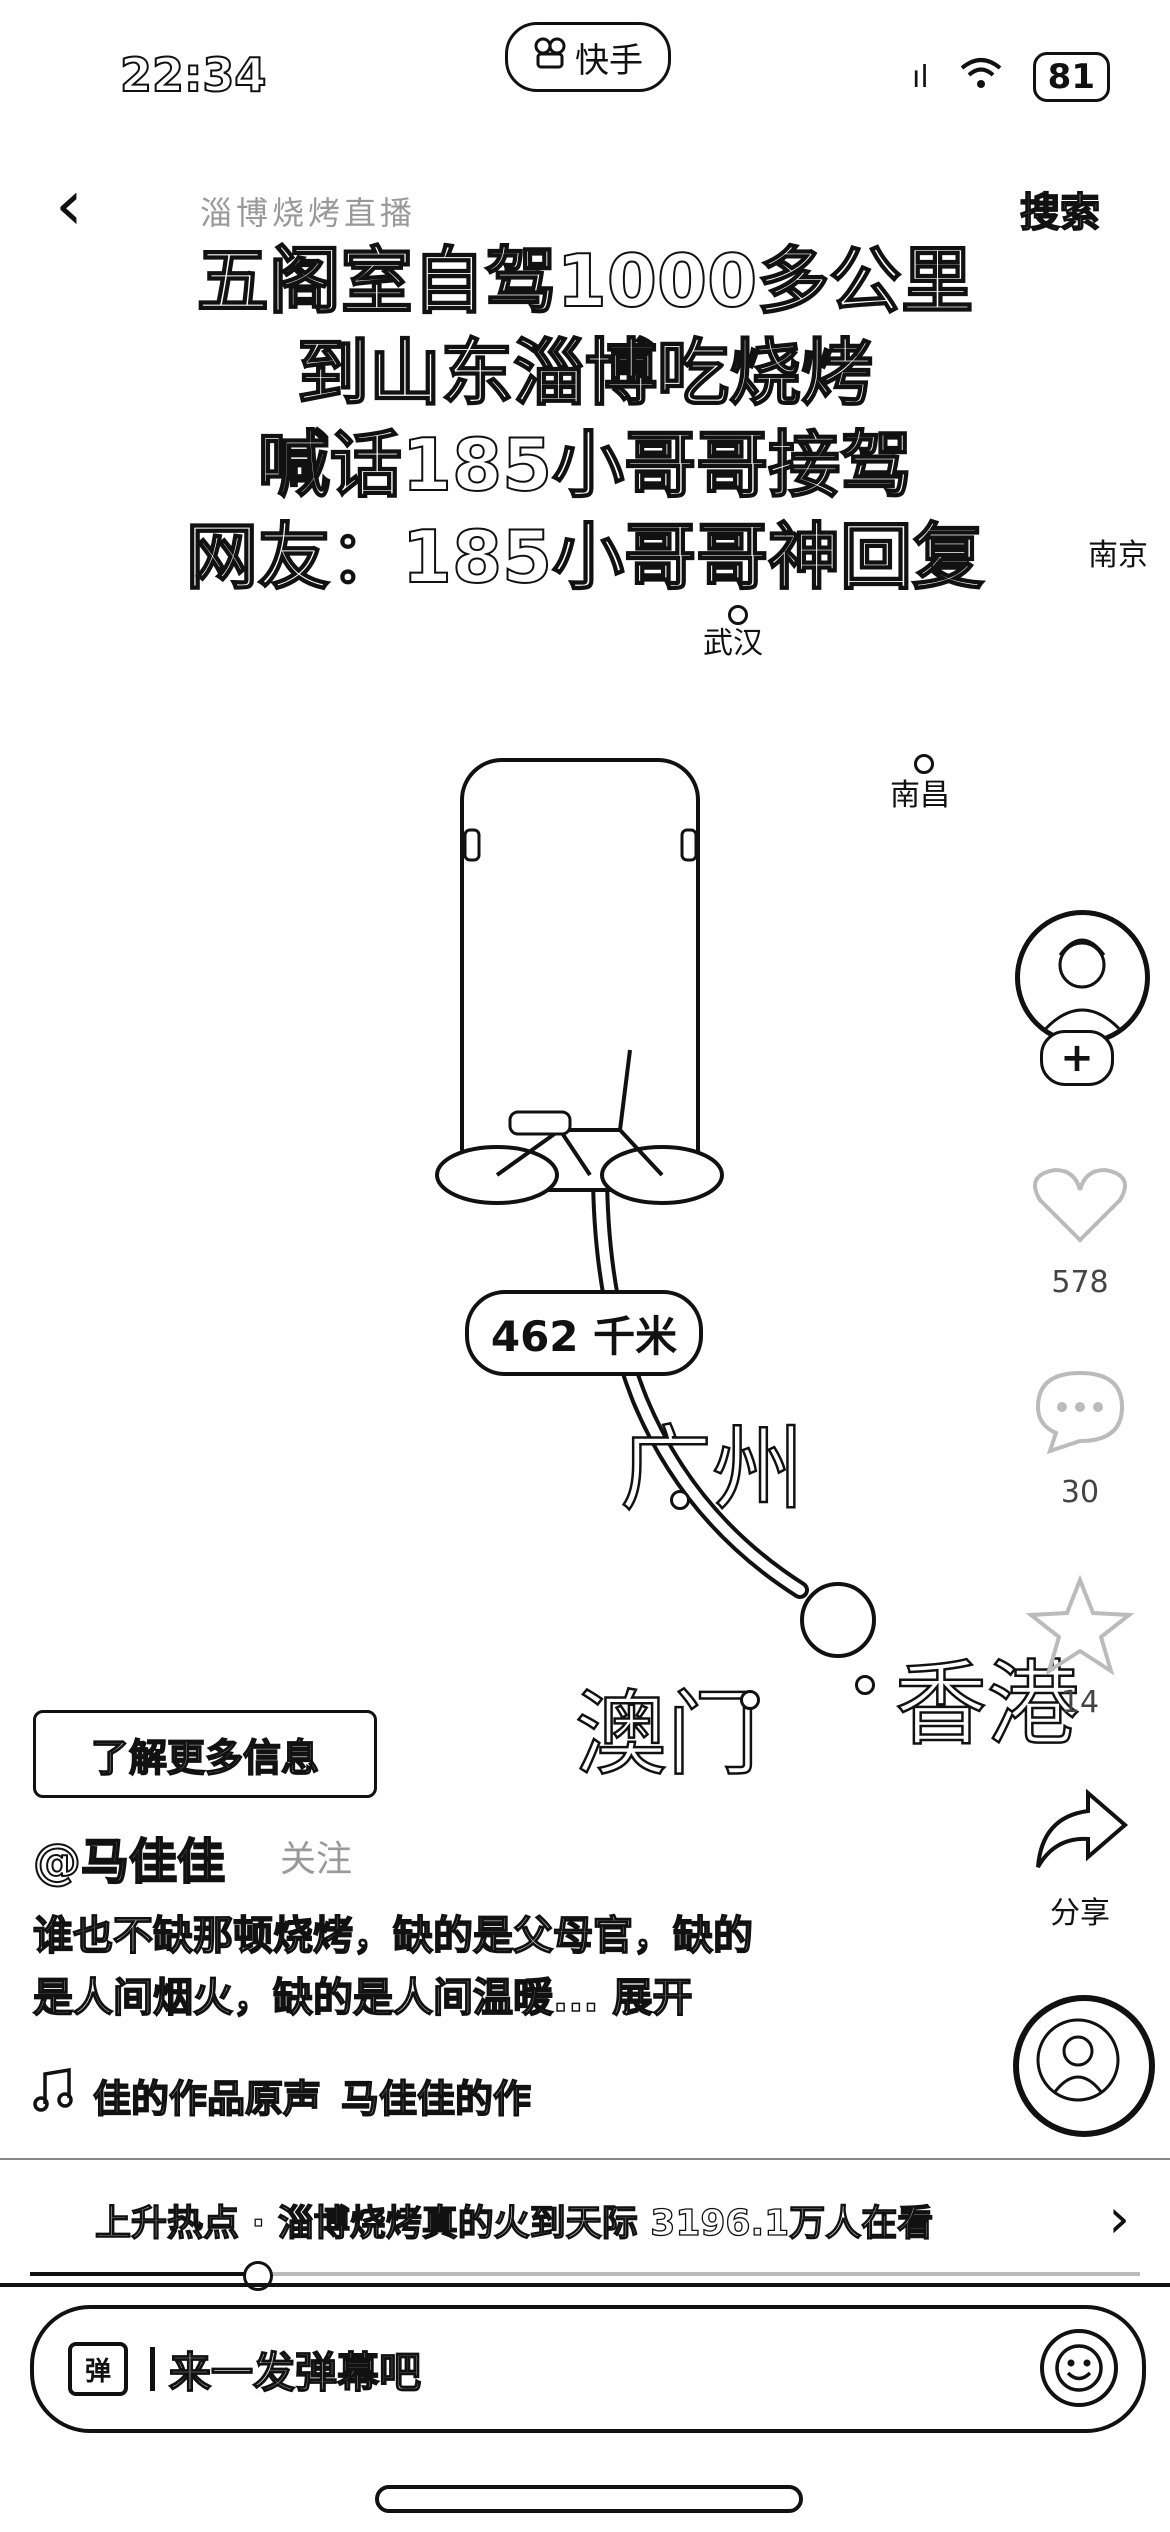 The height and width of the screenshot is (2532, 1170). What do you see at coordinates (585, 2159) in the screenshot?
I see `hot-bar-divider` at bounding box center [585, 2159].